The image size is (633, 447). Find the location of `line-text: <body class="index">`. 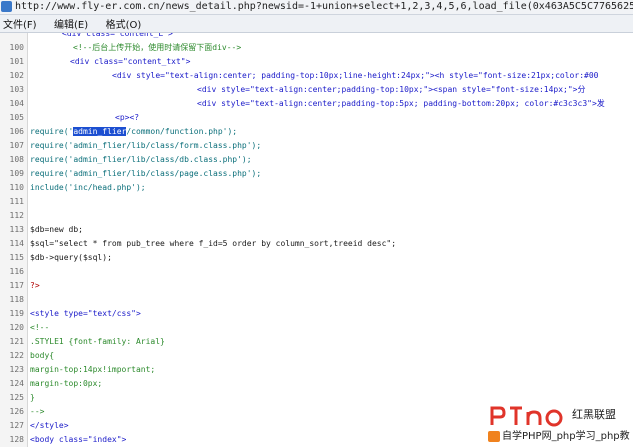

line-text: <body class="index"> is located at coordinates (78, 439).